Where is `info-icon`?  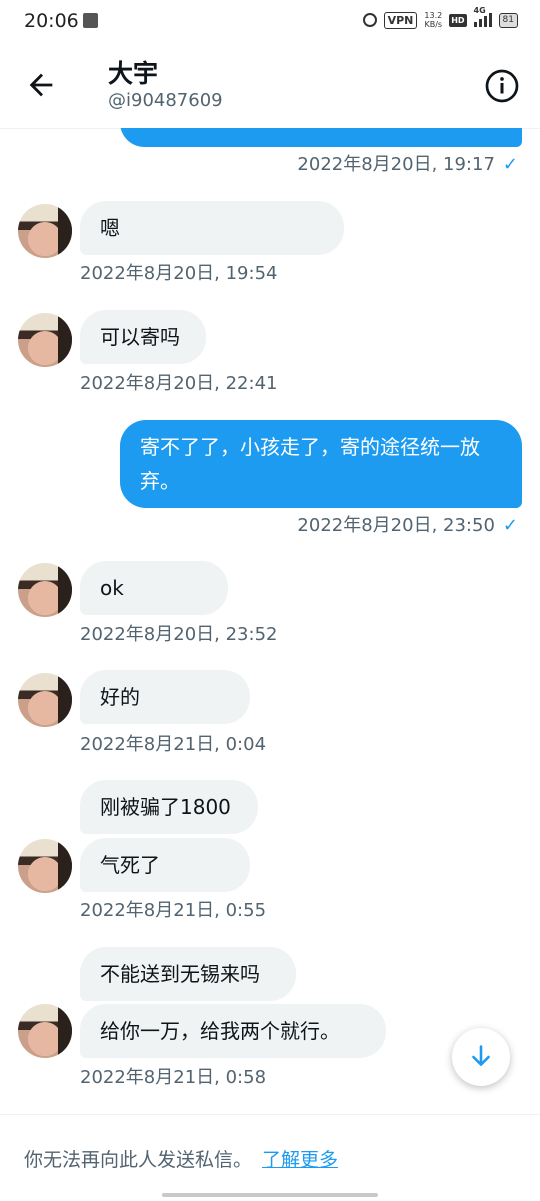 info-icon is located at coordinates (502, 86).